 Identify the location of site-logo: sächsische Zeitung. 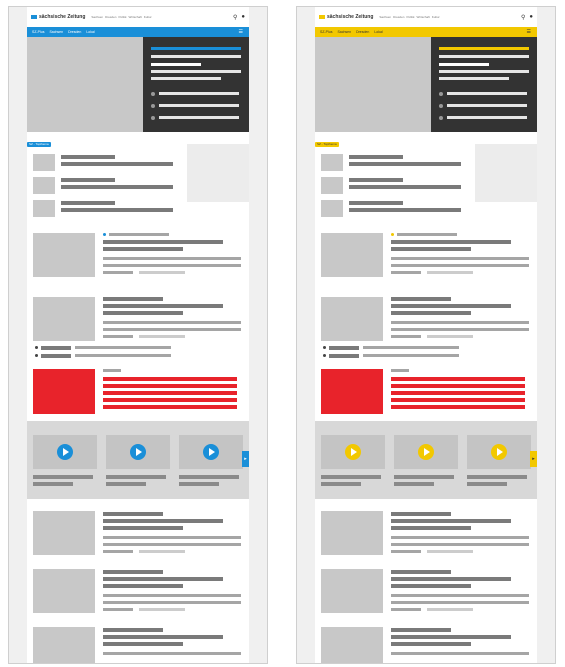
(58, 17).